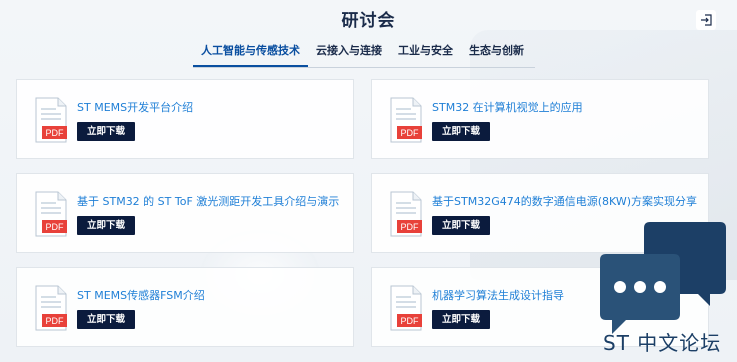 This screenshot has width=737, height=362. I want to click on document-title-link: 基于STM32G474的数字通信电源(8KW)方案实现分享, so click(564, 201).